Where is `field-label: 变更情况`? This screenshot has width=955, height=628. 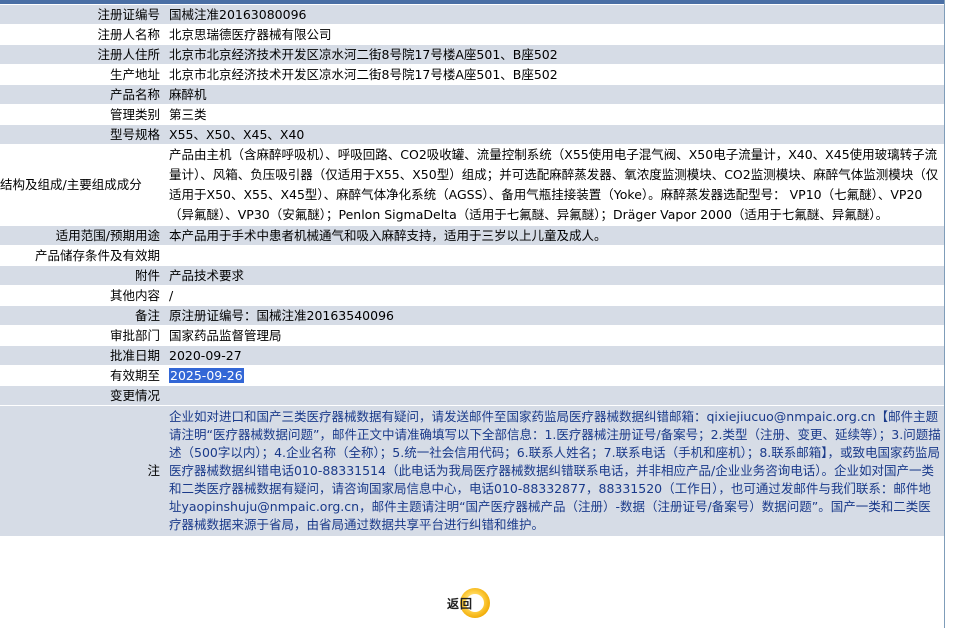
field-label: 变更情况 is located at coordinates (81, 395).